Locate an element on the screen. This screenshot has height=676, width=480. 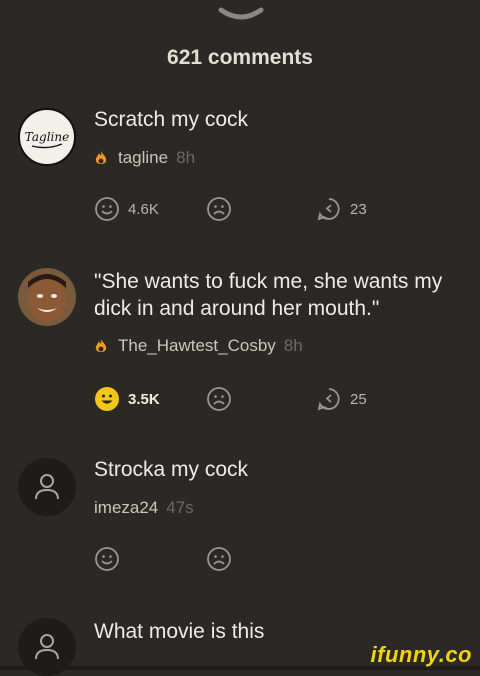
person-photo-icon is located at coordinates (47, 297).